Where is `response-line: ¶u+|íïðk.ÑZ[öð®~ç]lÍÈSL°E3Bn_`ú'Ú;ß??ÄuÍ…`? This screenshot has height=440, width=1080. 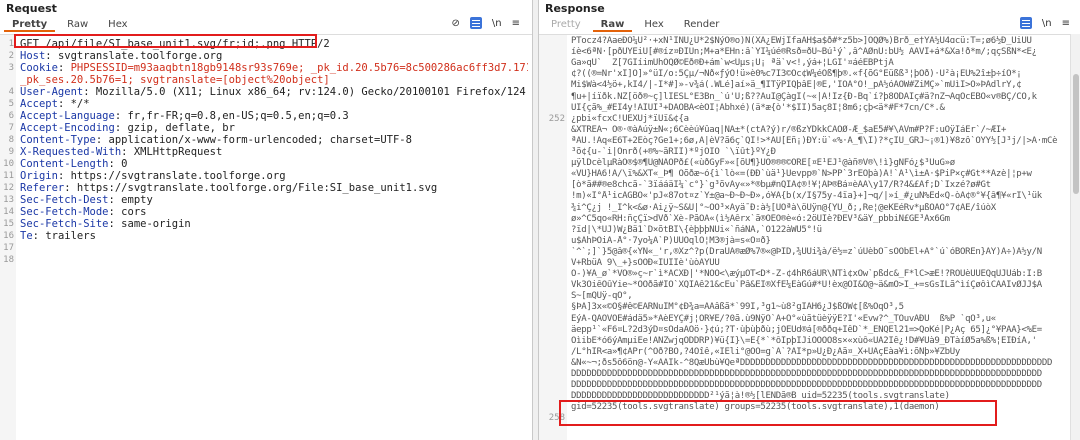
response-line: ¶u+|íïðk.ÑZ[öð®~ç]lÍÈSL°E3Bn_`ú'Ú;ß??ÄuÍ… is located at coordinates (809, 97).